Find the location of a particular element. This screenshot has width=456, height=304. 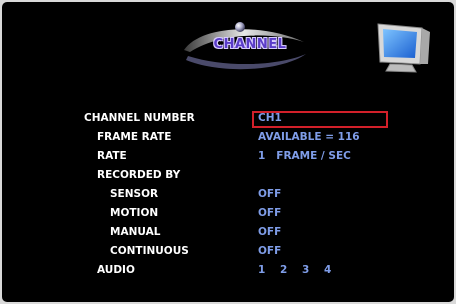

monitor-icon is located at coordinates (403, 48).